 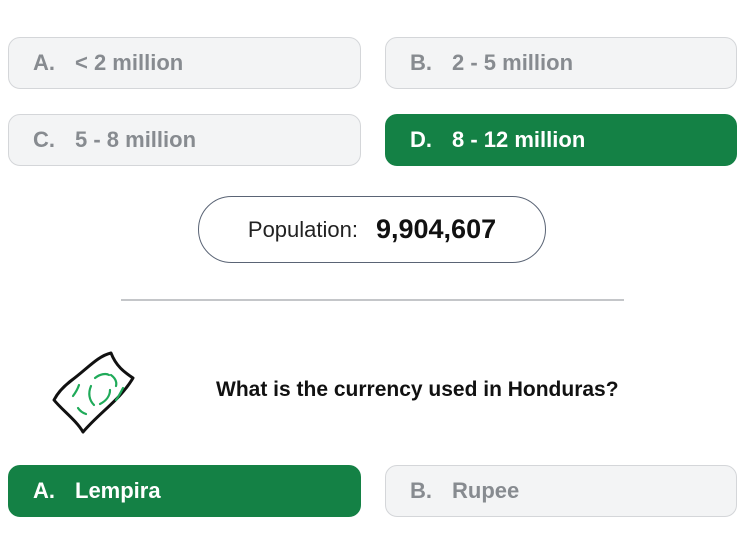 I want to click on population-option-a: A. < 2 million, so click(x=184, y=63).